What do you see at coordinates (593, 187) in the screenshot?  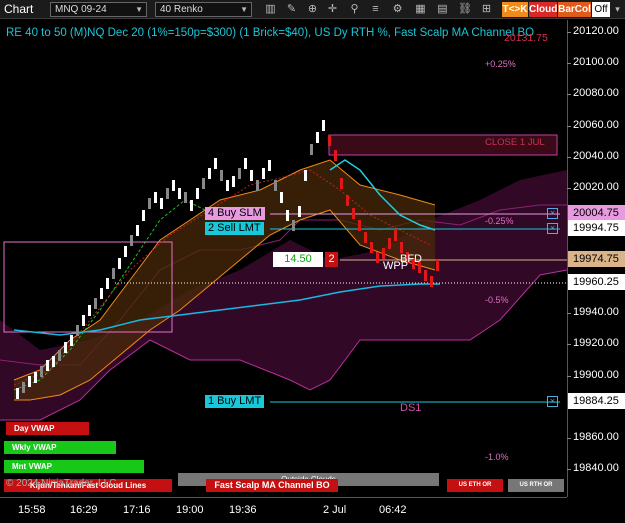 I see `price-tick: 20020.00` at bounding box center [593, 187].